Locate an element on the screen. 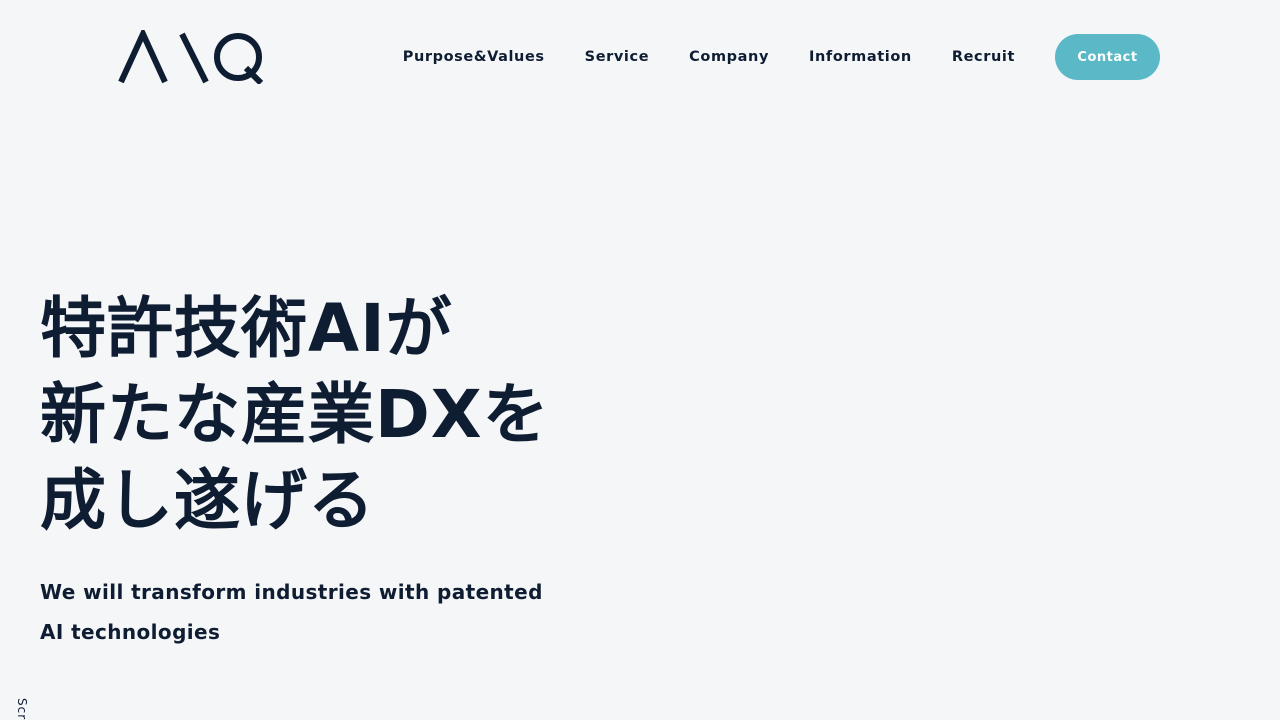 The height and width of the screenshot is (720, 1280). hero-title-line: 新たな産業DXを is located at coordinates (295, 414).